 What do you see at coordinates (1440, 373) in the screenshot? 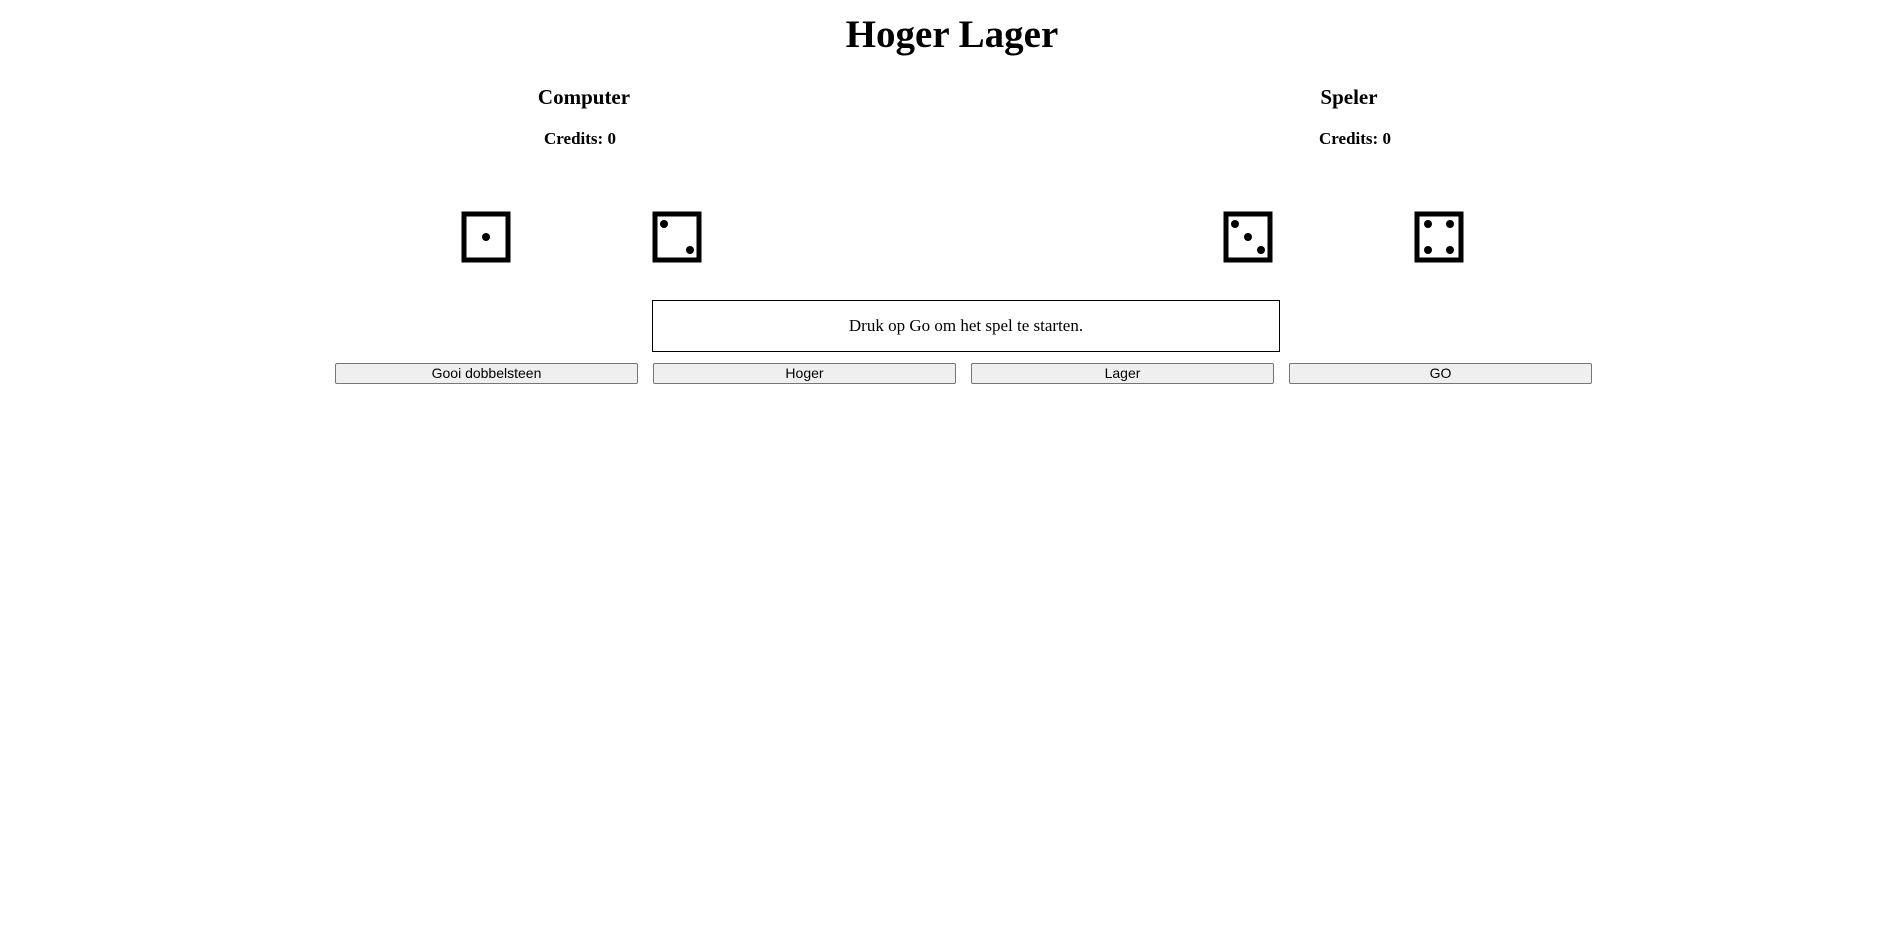
I see `go-button: GO` at bounding box center [1440, 373].